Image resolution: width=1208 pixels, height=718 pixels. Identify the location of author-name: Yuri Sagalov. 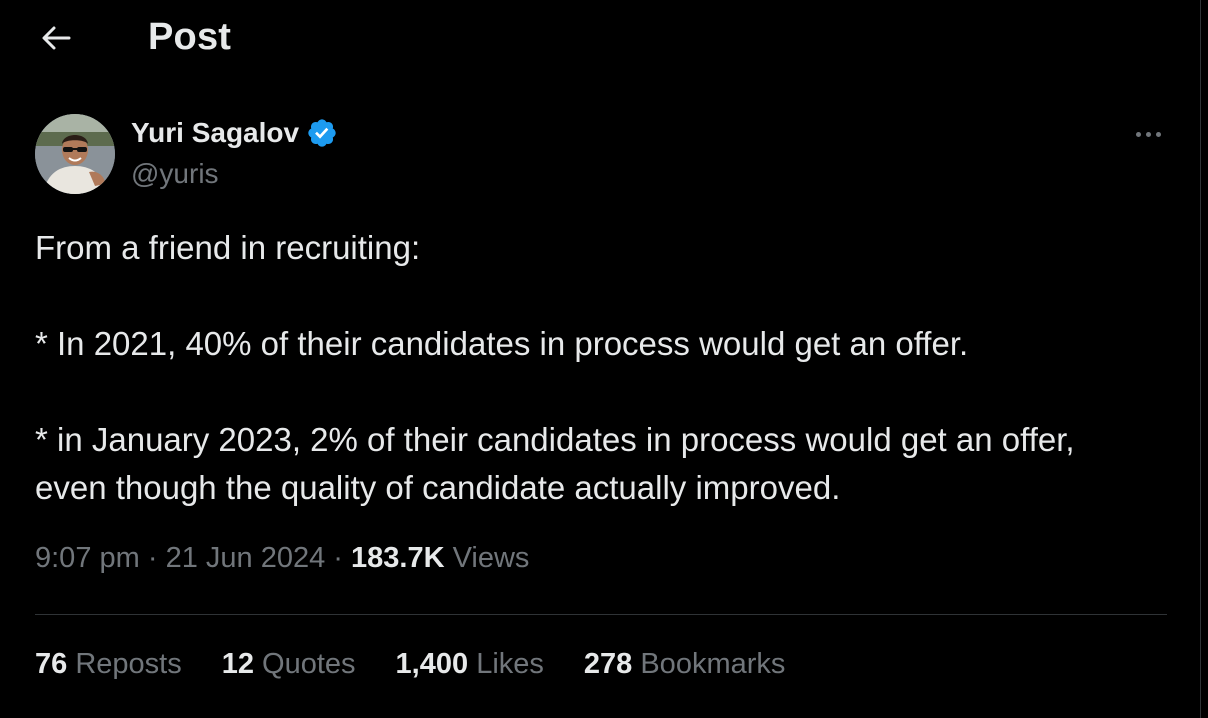
(215, 133).